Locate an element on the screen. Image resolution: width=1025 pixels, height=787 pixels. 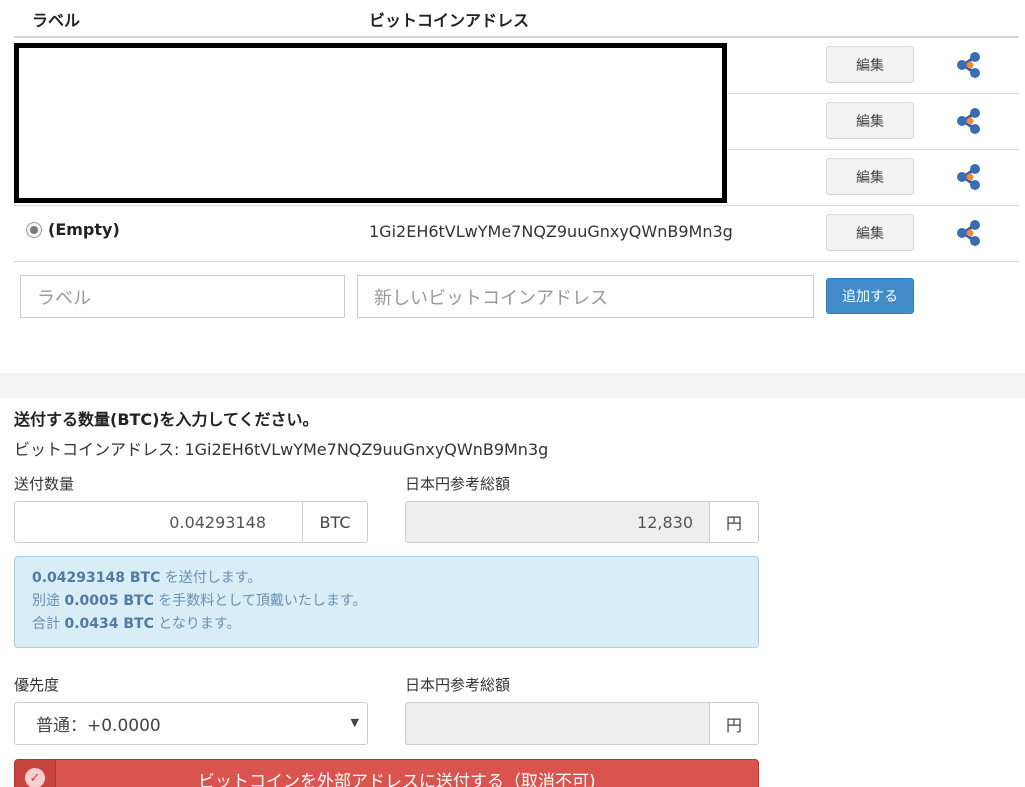
amount-unit: BTC is located at coordinates (335, 522).